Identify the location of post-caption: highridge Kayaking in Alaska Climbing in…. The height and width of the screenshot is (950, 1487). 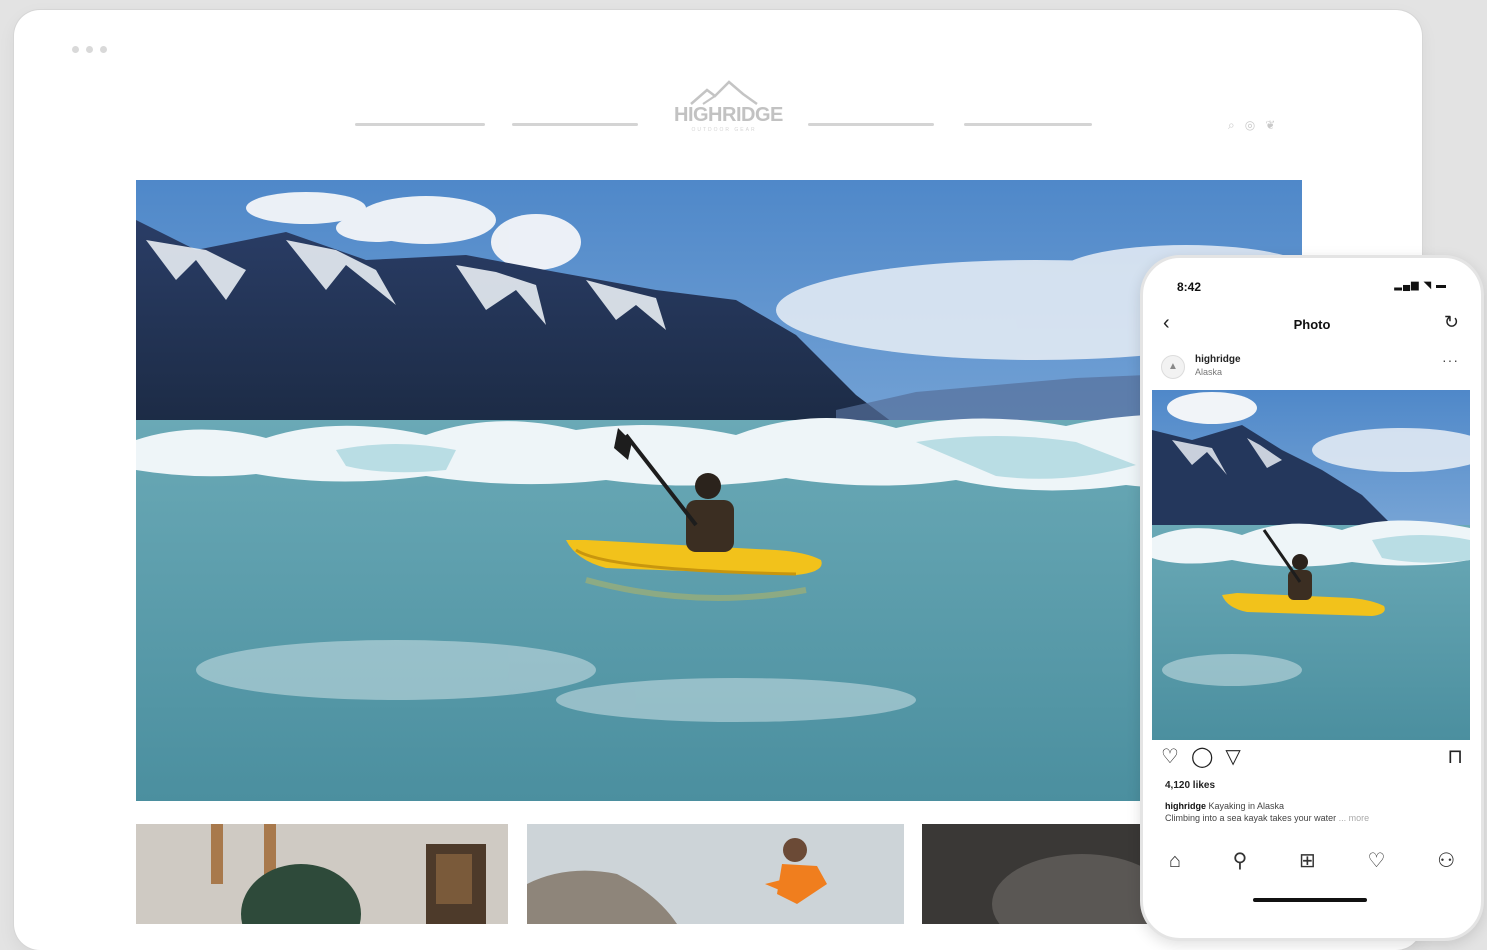
(1310, 812).